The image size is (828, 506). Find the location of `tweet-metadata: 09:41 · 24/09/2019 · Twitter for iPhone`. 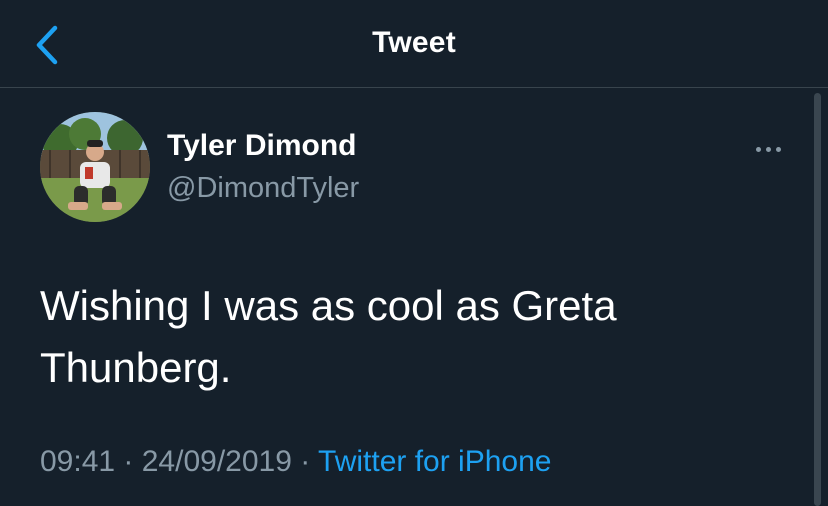

tweet-metadata: 09:41 · 24/09/2019 · Twitter for iPhone is located at coordinates (295, 462).